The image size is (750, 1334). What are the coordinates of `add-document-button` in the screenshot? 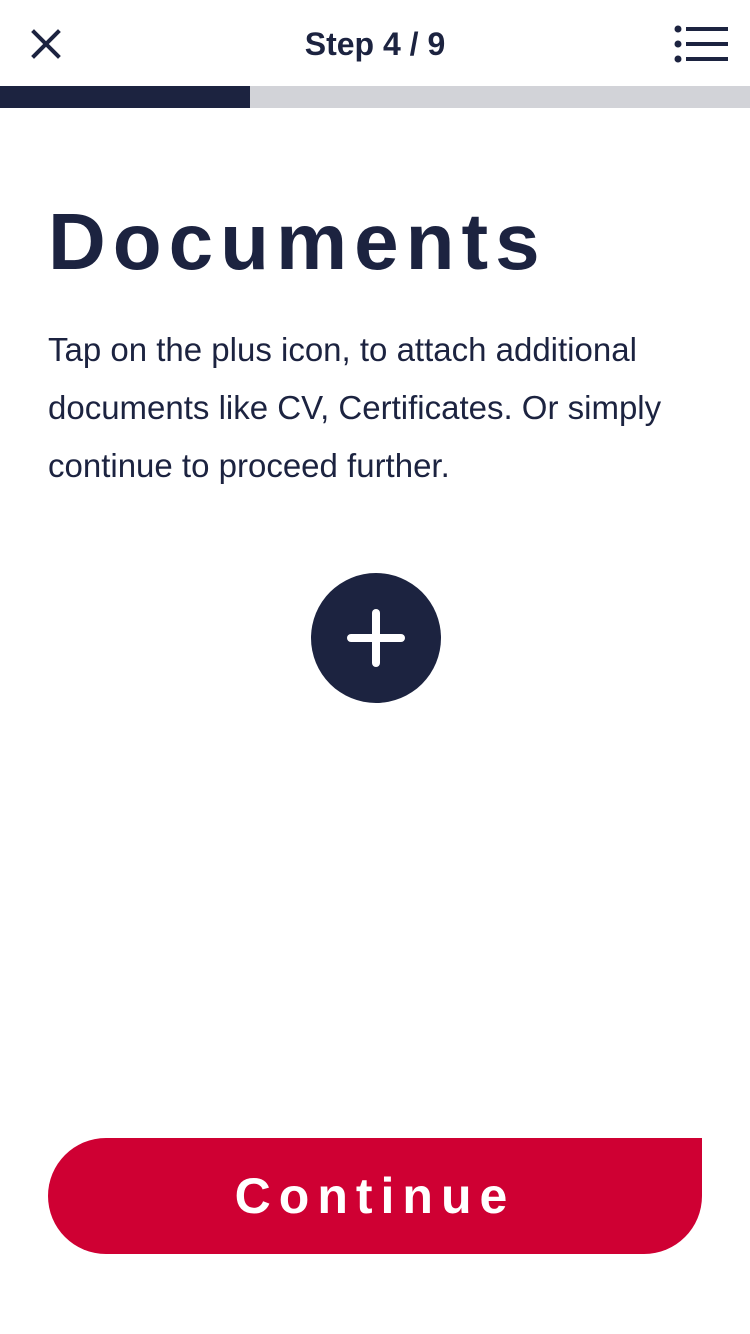 It's located at (376, 638).